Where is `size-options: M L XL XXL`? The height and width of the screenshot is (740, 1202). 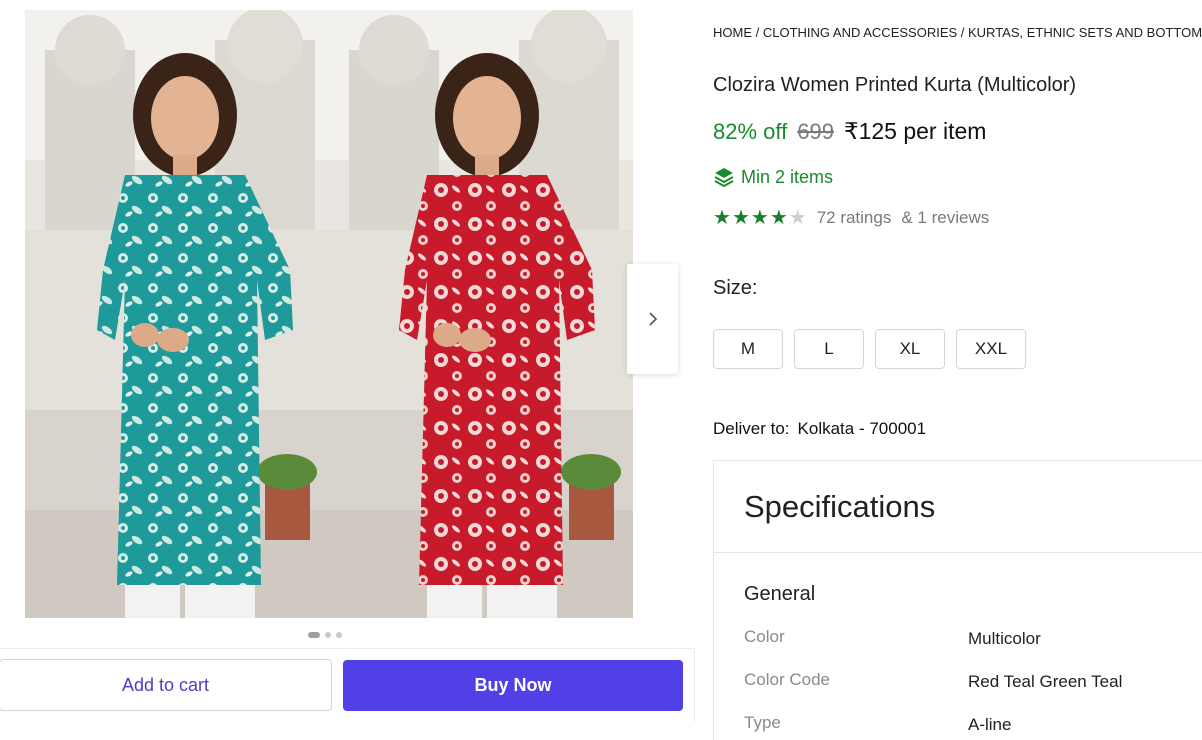
size-options: M L XL XXL is located at coordinates (869, 349).